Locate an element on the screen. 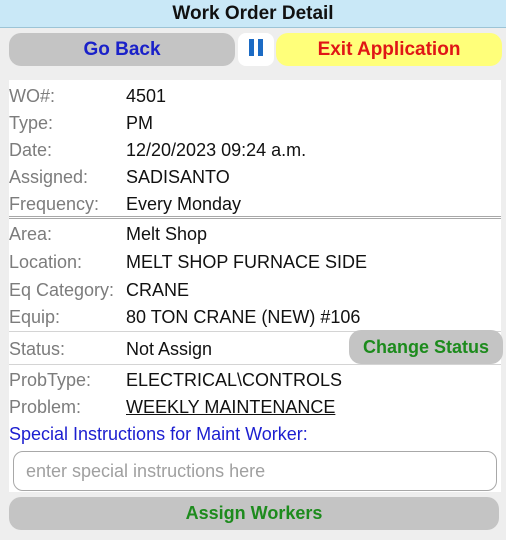  page-title: Work Order Detail is located at coordinates (253, 13).